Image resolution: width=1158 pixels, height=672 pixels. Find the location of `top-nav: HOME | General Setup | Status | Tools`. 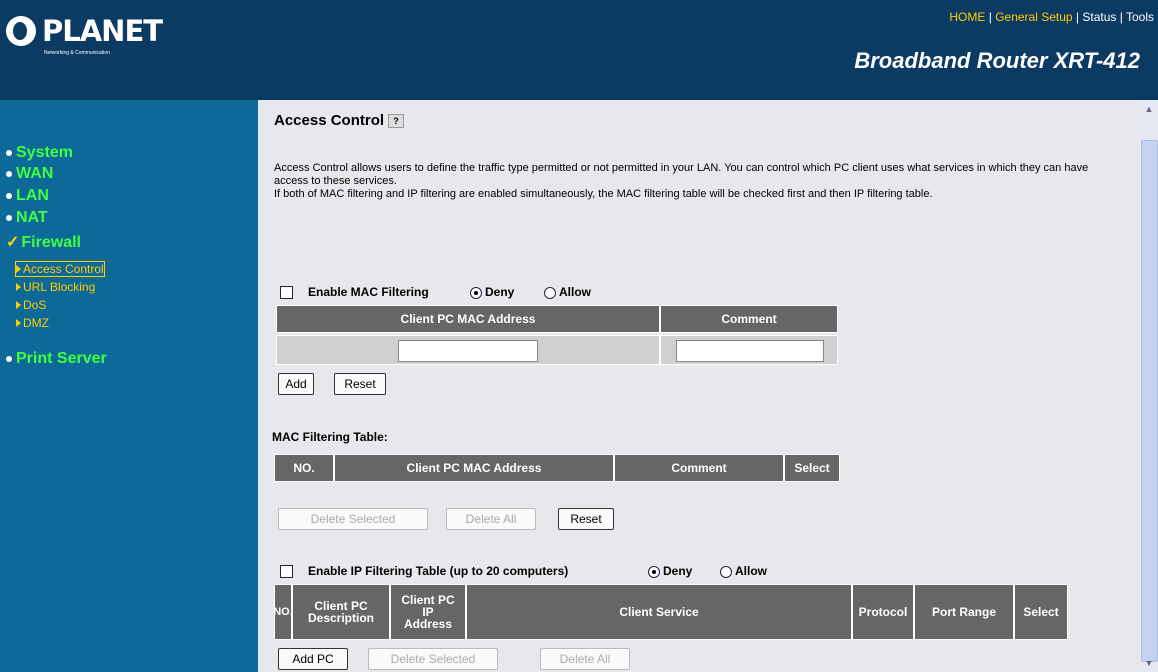

top-nav: HOME | General Setup | Status | Tools is located at coordinates (1051, 17).